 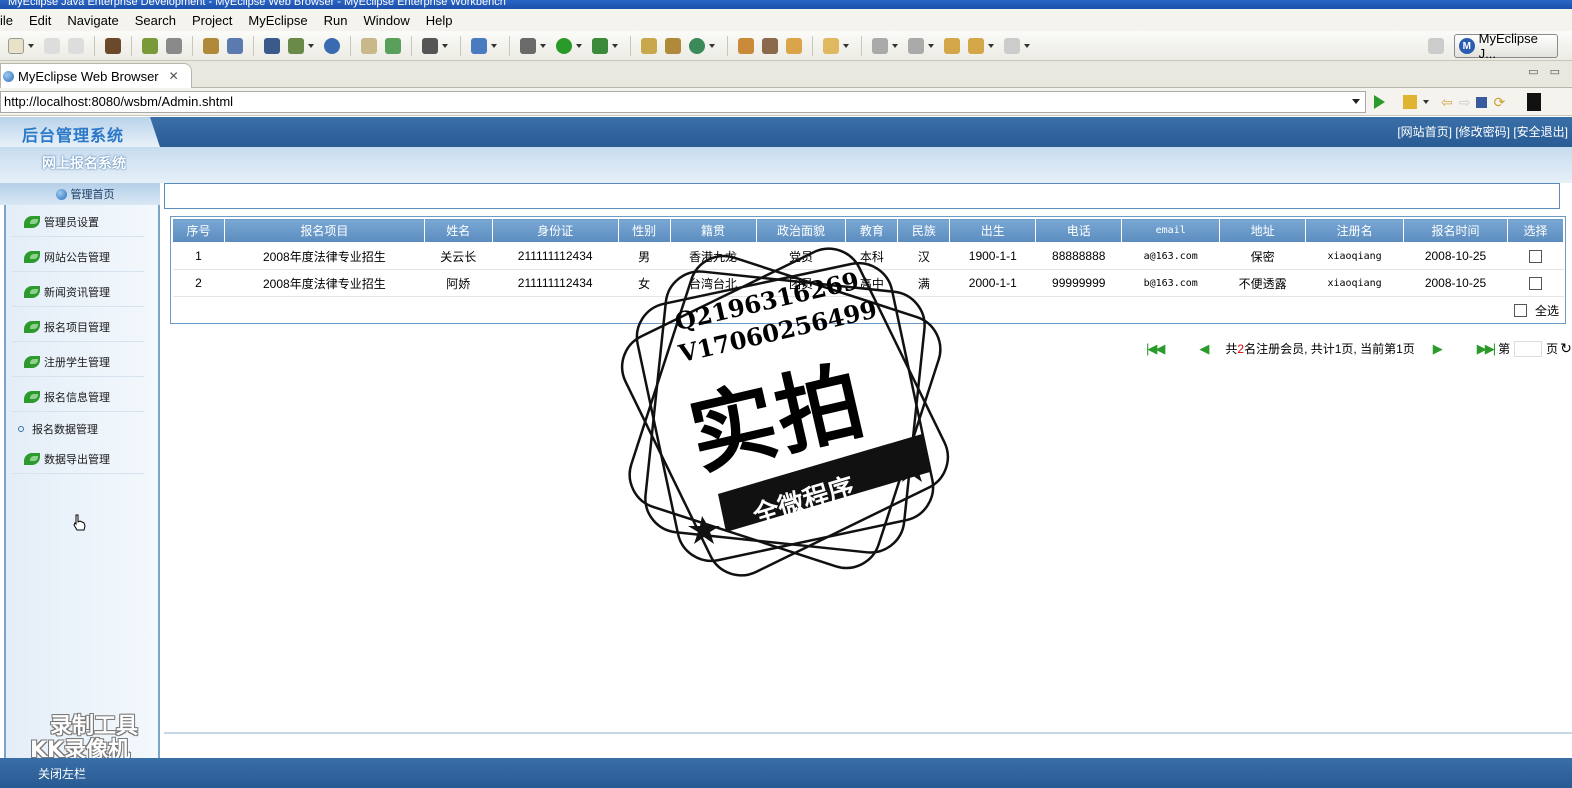 I want to click on cell-ethnicity: 满, so click(x=923, y=283).